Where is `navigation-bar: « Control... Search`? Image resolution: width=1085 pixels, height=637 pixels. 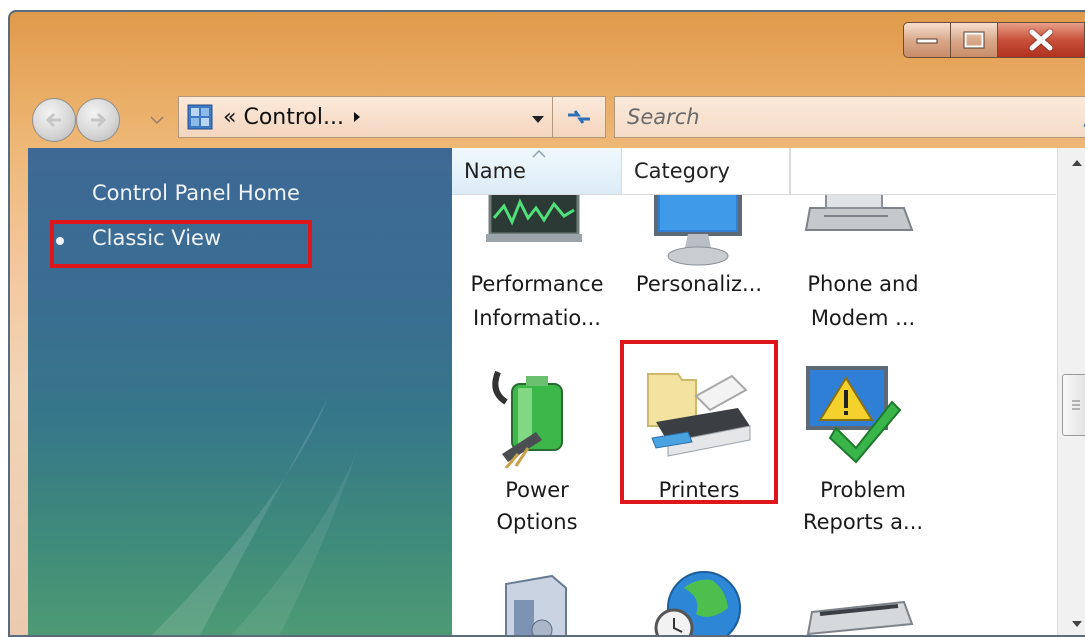
navigation-bar: « Control... Search is located at coordinates (547, 119).